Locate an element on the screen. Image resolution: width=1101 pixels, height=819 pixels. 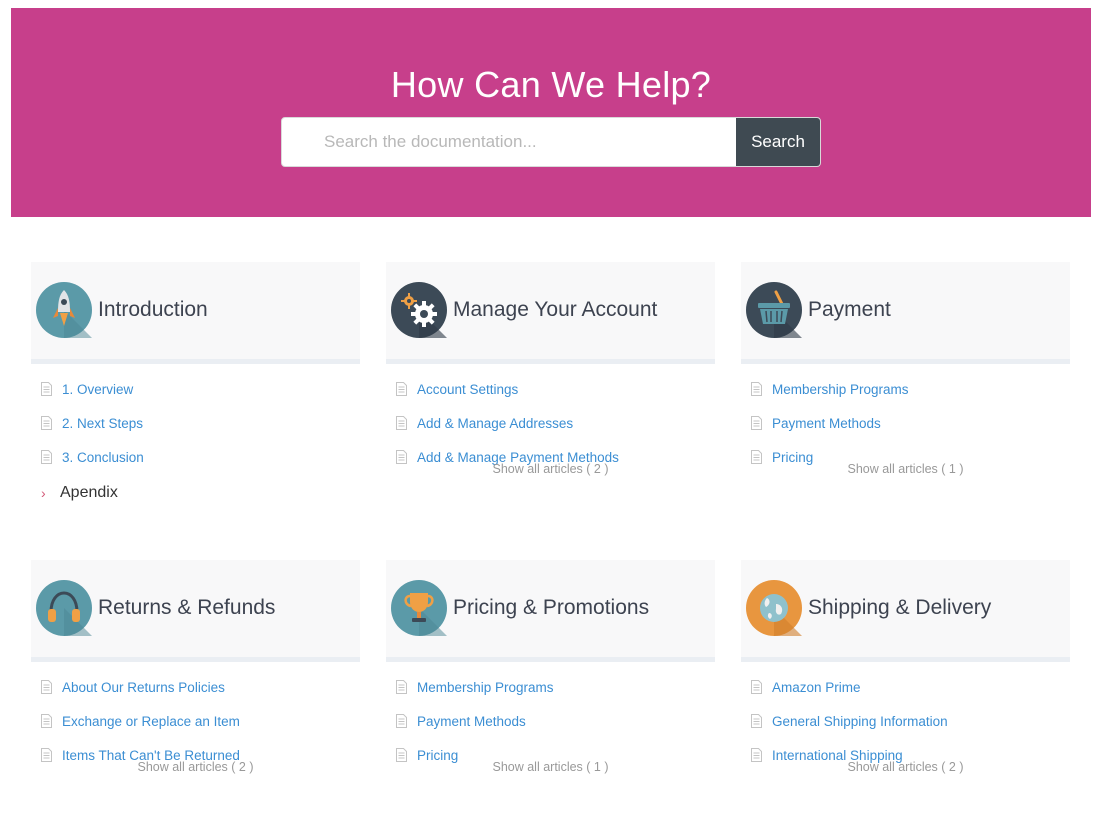
section-header: Manage Your Account is located at coordinates (550, 313).